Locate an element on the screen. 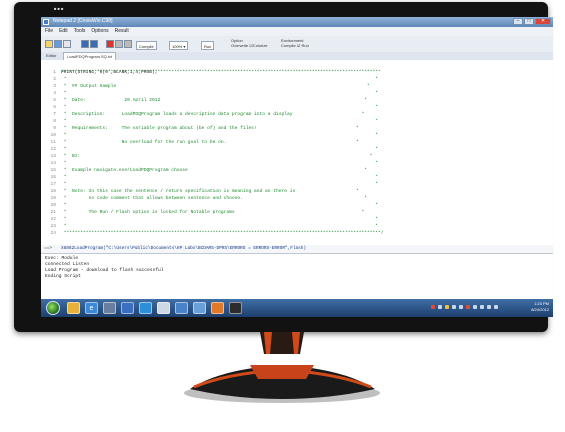 Image resolution: width=565 pixels, height=432 pixels. tab-bar: Editor LoadPDQProgram.SQ.txt is located at coordinates (297, 56).